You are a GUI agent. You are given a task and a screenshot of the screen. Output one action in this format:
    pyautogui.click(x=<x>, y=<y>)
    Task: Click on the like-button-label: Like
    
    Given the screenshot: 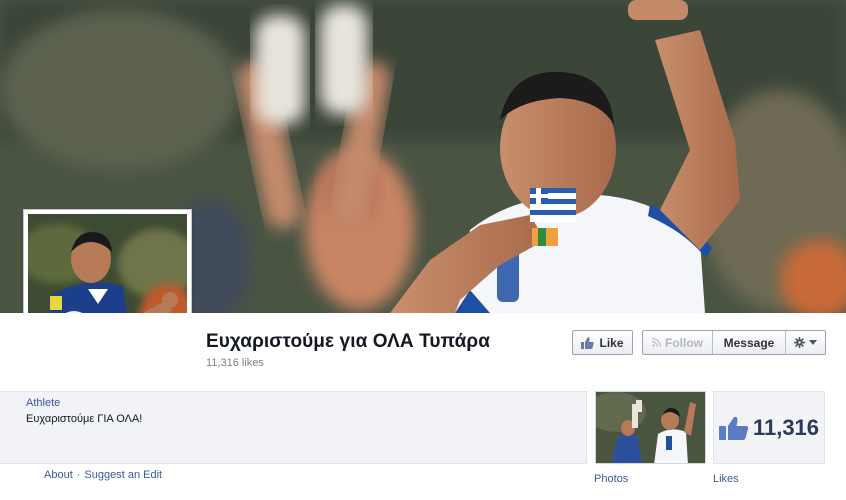 What is the action you would take?
    pyautogui.click(x=611, y=342)
    